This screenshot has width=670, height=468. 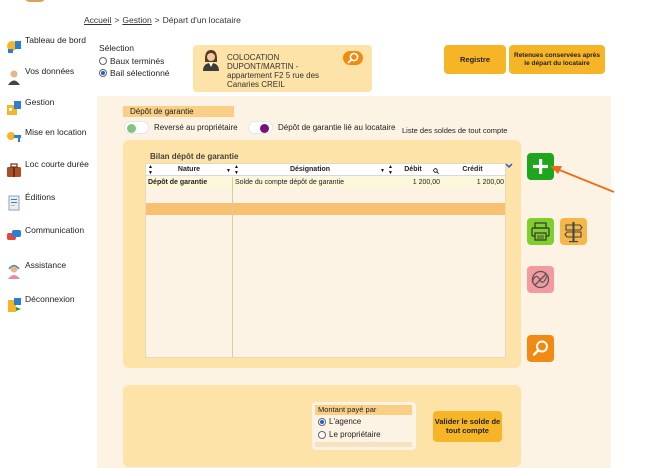 What do you see at coordinates (49, 77) in the screenshot?
I see `sidebar-item-vos-donnees: Vos données` at bounding box center [49, 77].